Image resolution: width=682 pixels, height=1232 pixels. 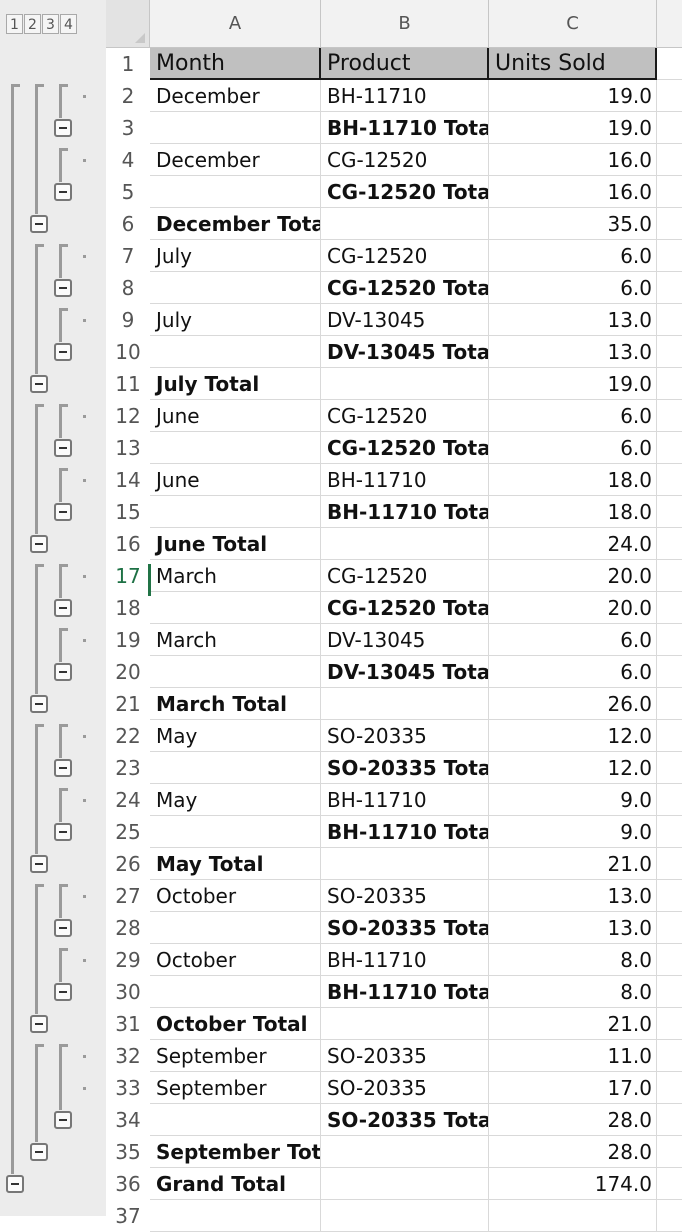 What do you see at coordinates (573, 224) in the screenshot?
I see `cell-units: 35.0` at bounding box center [573, 224].